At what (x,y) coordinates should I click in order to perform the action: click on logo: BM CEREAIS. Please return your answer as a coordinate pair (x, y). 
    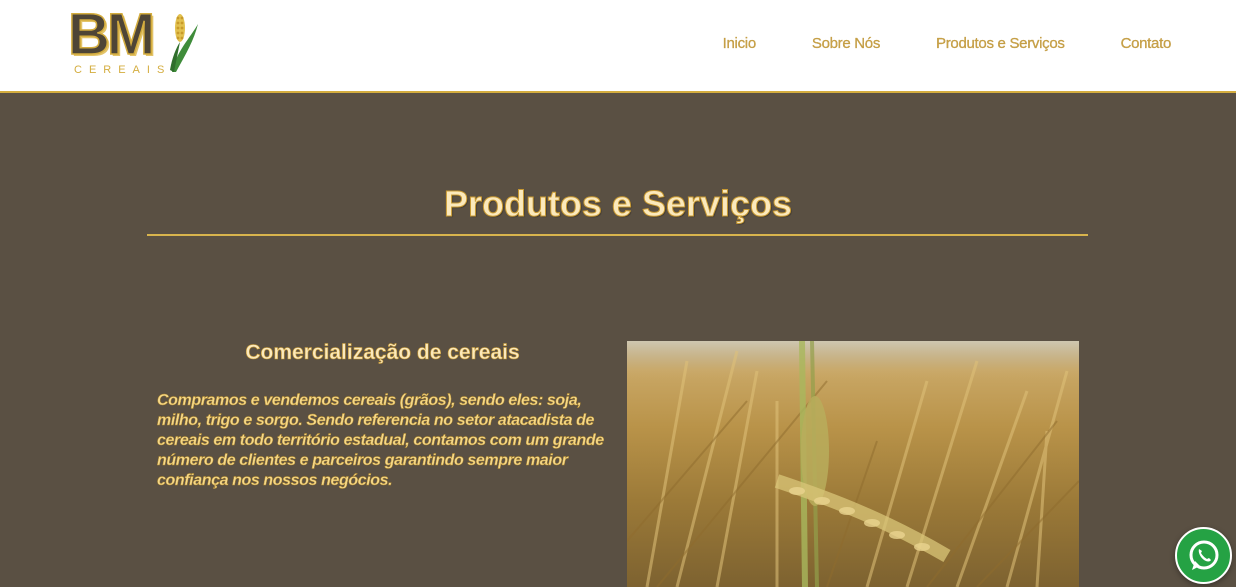
    Looking at the image, I should click on (133, 41).